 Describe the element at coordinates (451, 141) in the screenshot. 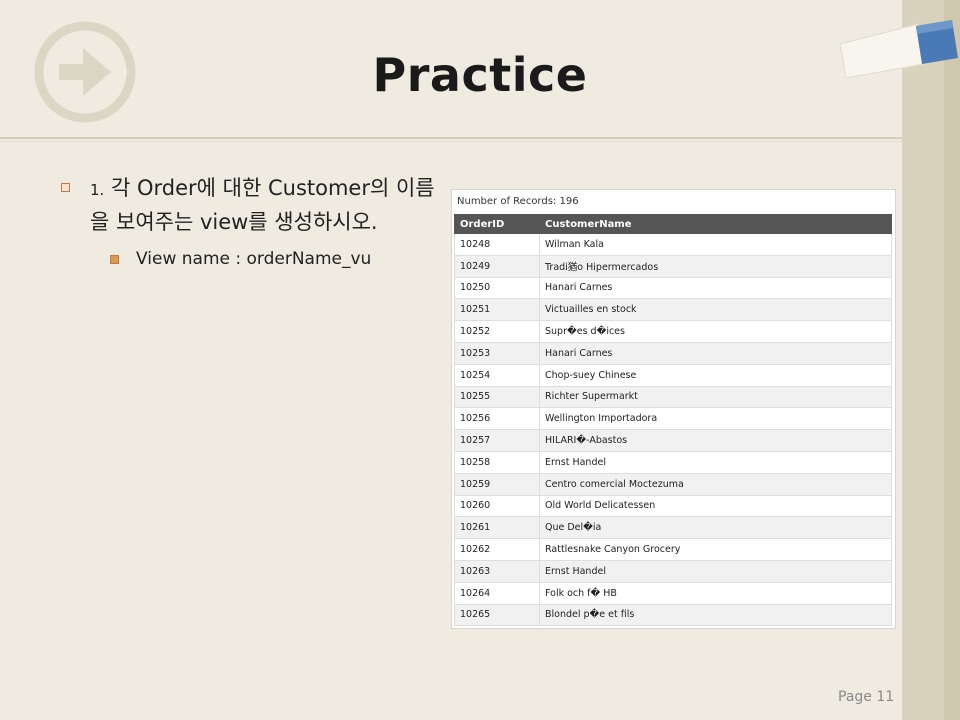

I see `title-divider-secondary` at that location.